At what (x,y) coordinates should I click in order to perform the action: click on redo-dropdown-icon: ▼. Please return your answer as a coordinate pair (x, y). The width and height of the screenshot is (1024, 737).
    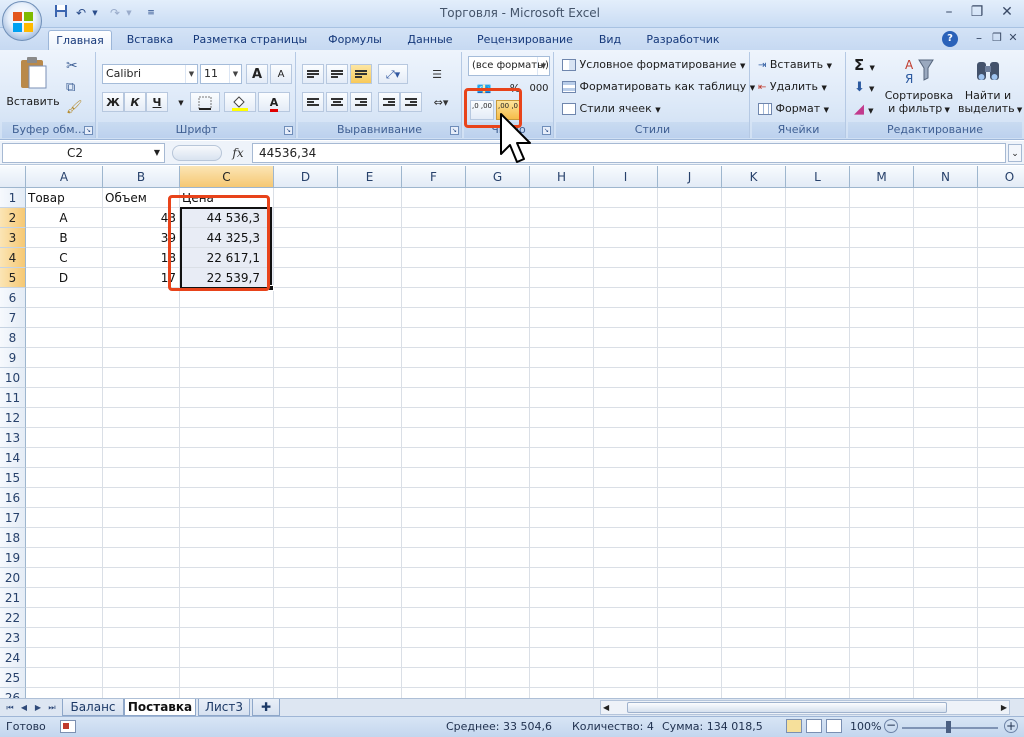
    Looking at the image, I should click on (129, 13).